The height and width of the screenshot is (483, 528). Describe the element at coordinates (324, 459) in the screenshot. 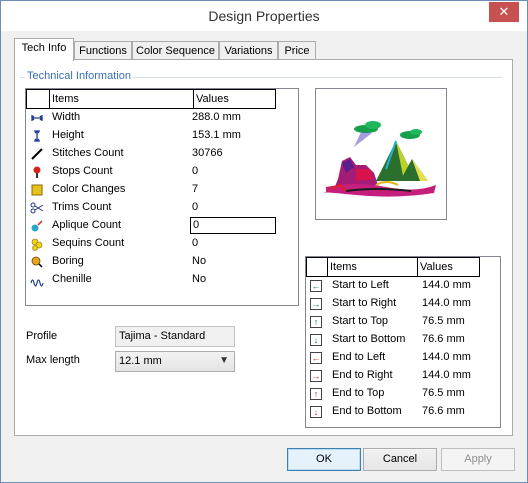

I see `ok-button: OK` at that location.